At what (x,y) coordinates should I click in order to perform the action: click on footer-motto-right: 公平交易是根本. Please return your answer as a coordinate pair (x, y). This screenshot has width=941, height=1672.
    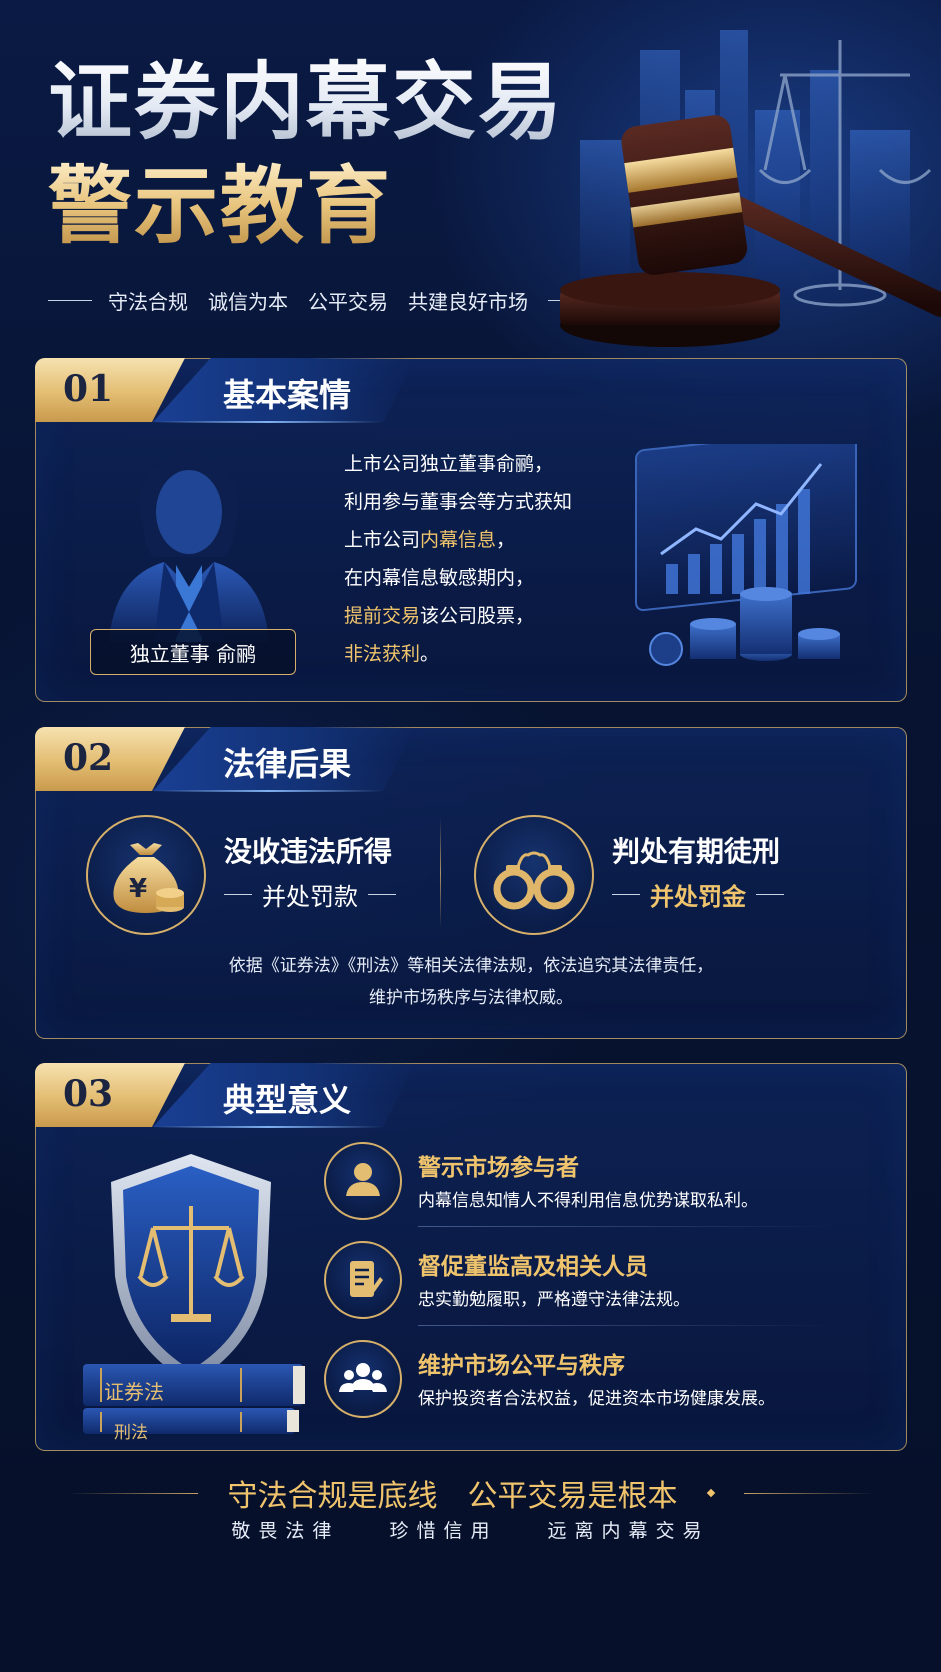
    Looking at the image, I should click on (572, 1496).